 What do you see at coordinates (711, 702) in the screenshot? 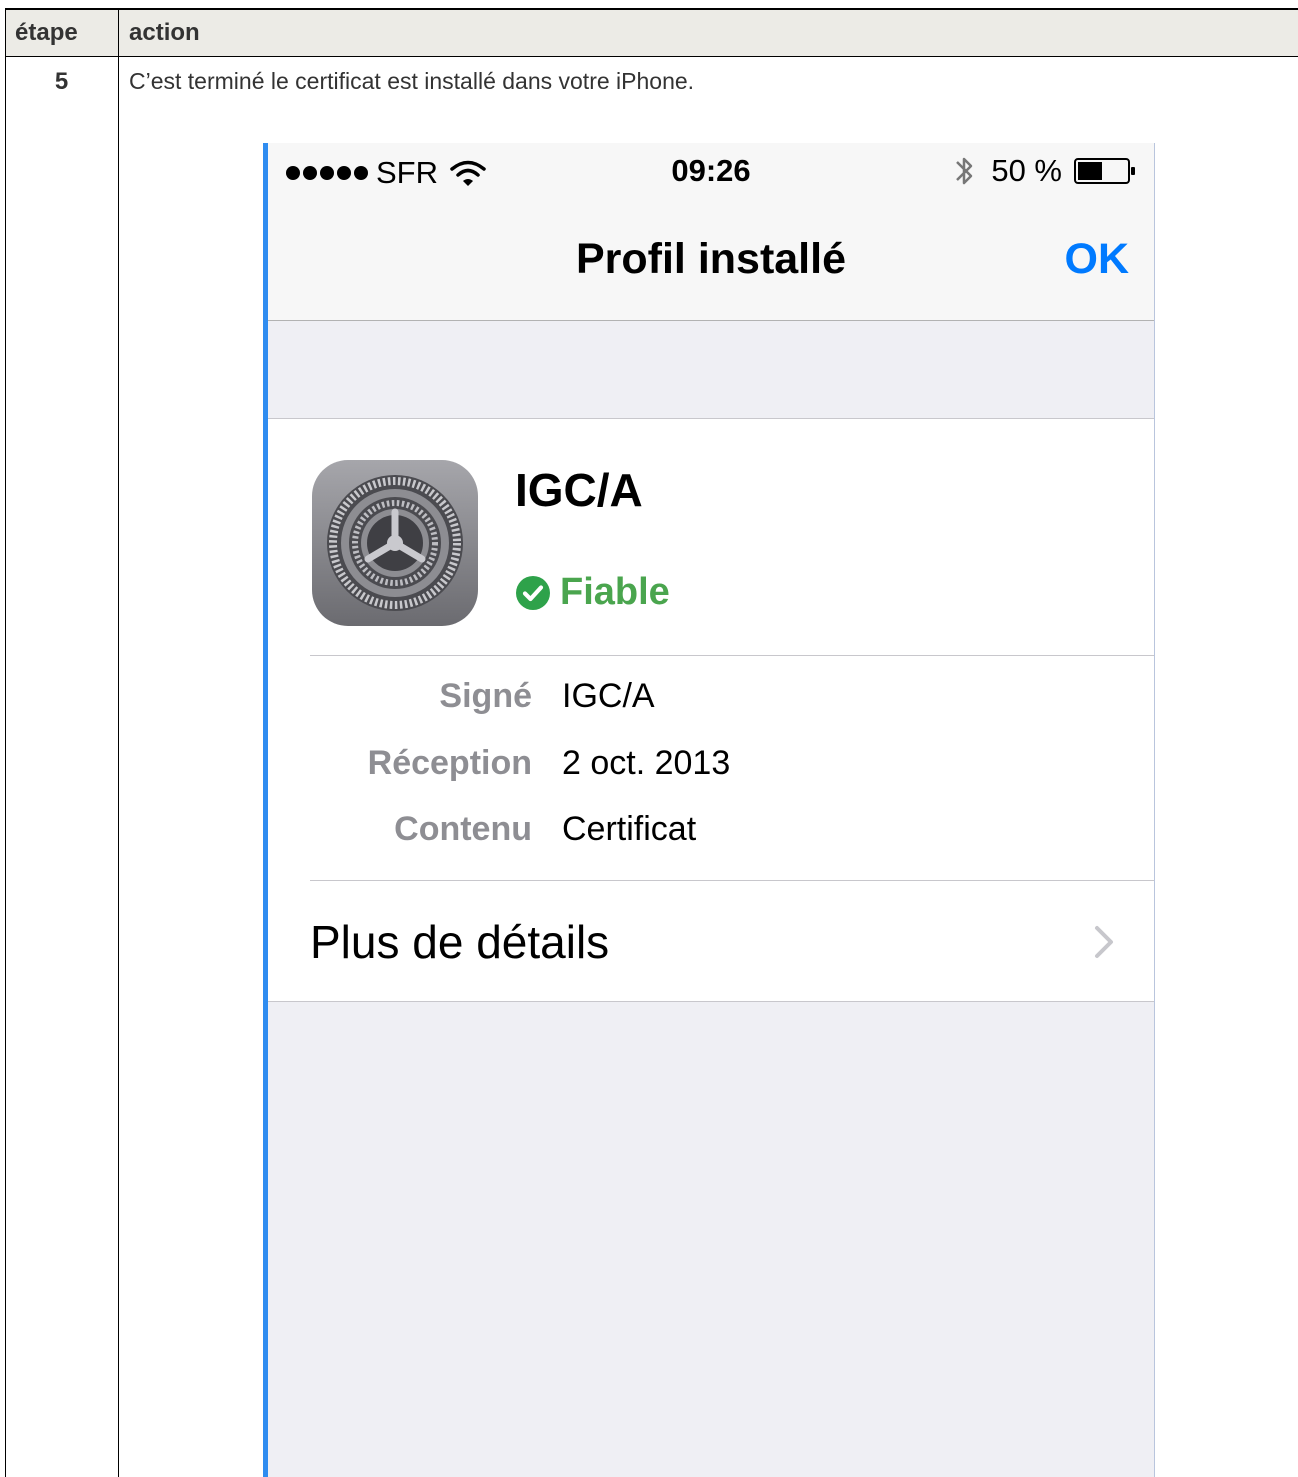
I see `detail-row-signed: Signé IGC/A` at bounding box center [711, 702].